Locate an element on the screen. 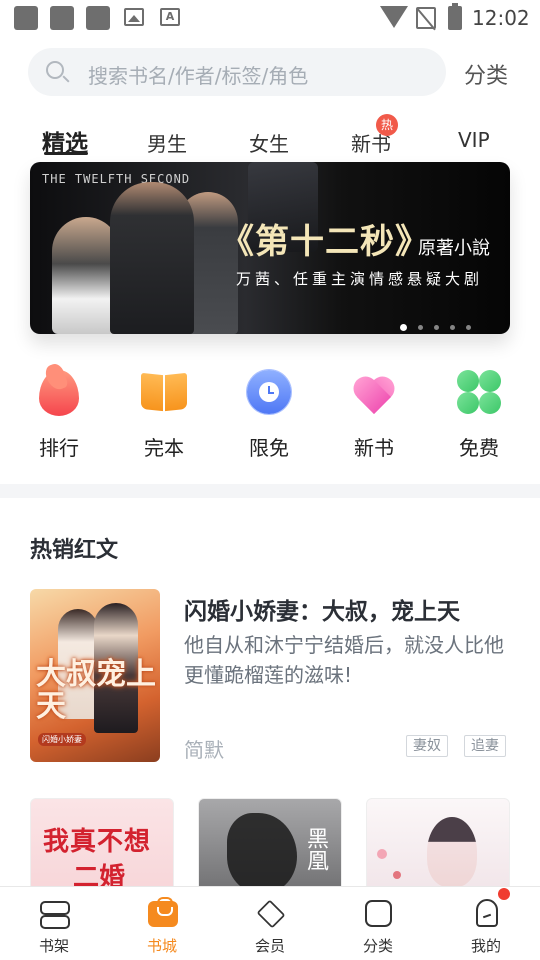  nav-label: 书架 is located at coordinates (53, 946).